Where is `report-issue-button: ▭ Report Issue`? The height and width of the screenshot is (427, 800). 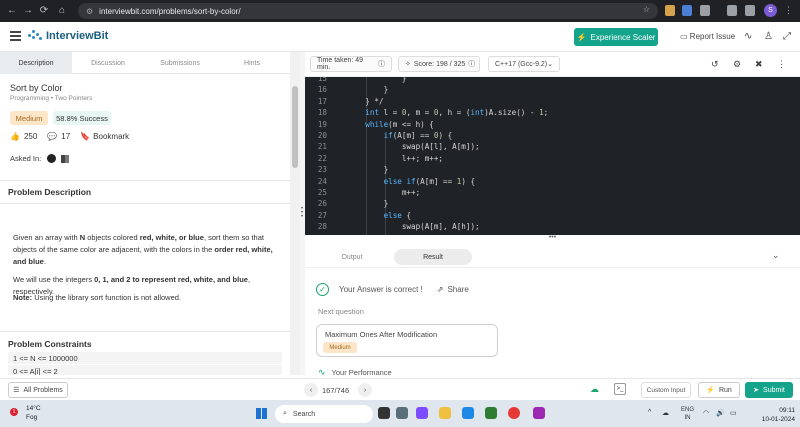 report-issue-button: ▭ Report Issue is located at coordinates (707, 36).